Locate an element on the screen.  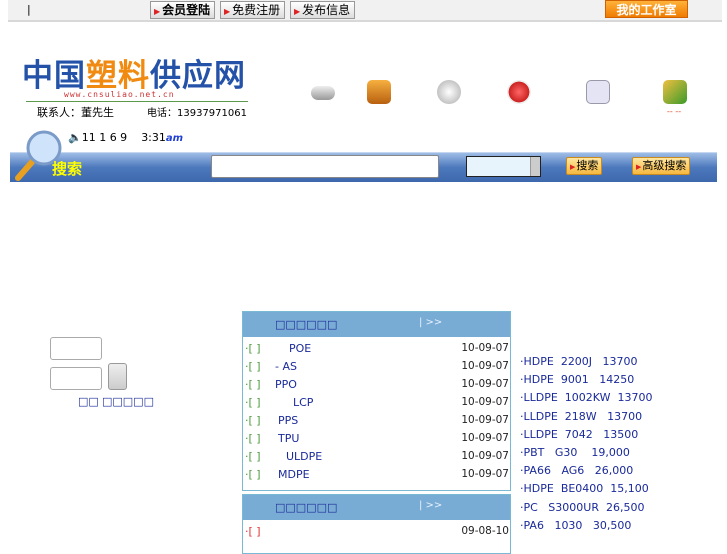
list-item: ·[ ] POE 10-09-07 is located at coordinates (376, 348).